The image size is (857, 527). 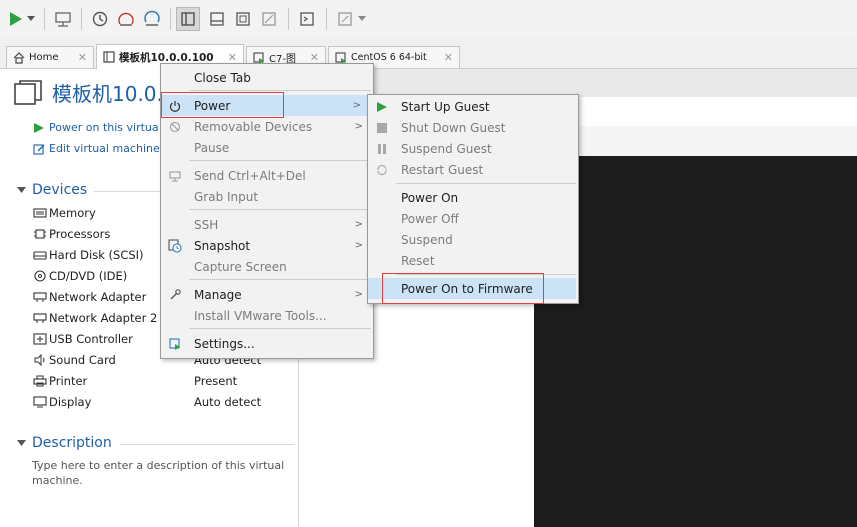 I want to click on menu-item-manage: Manage >, so click(x=267, y=294).